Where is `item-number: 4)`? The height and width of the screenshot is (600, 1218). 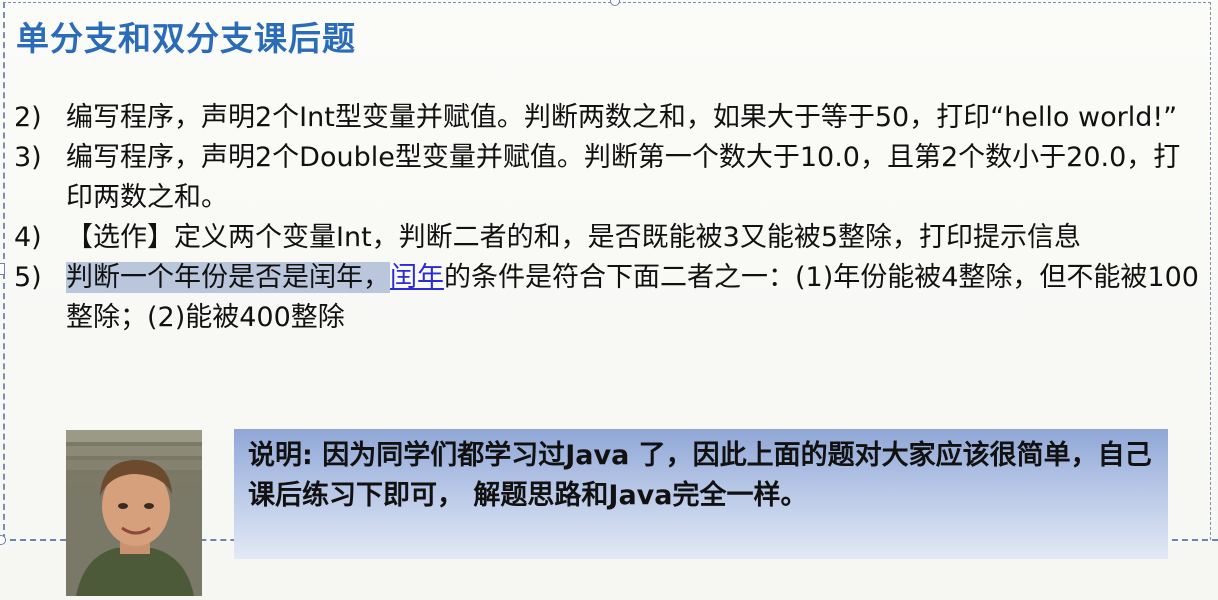
item-number: 4) is located at coordinates (28, 237).